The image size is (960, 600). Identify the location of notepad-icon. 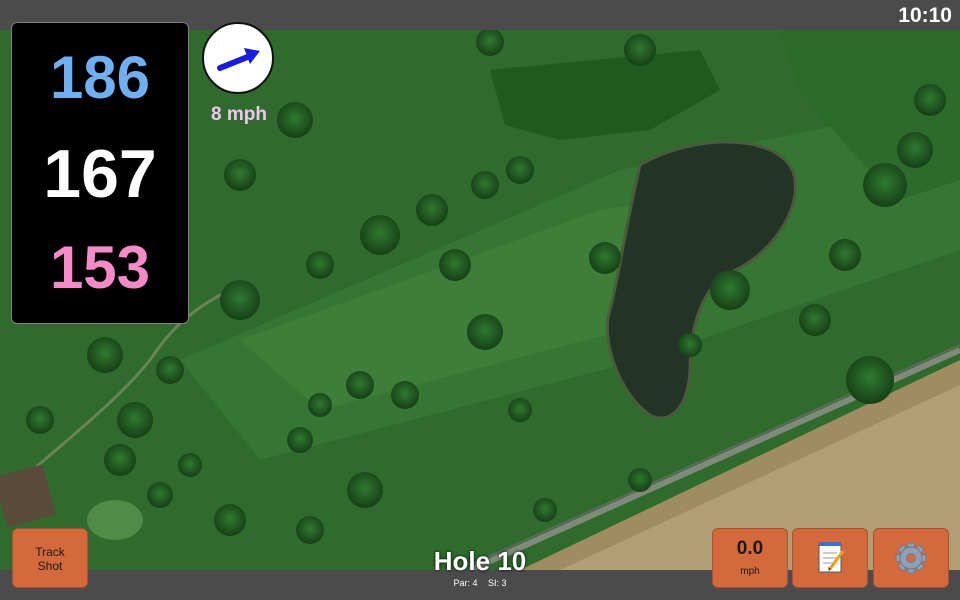
(831, 557).